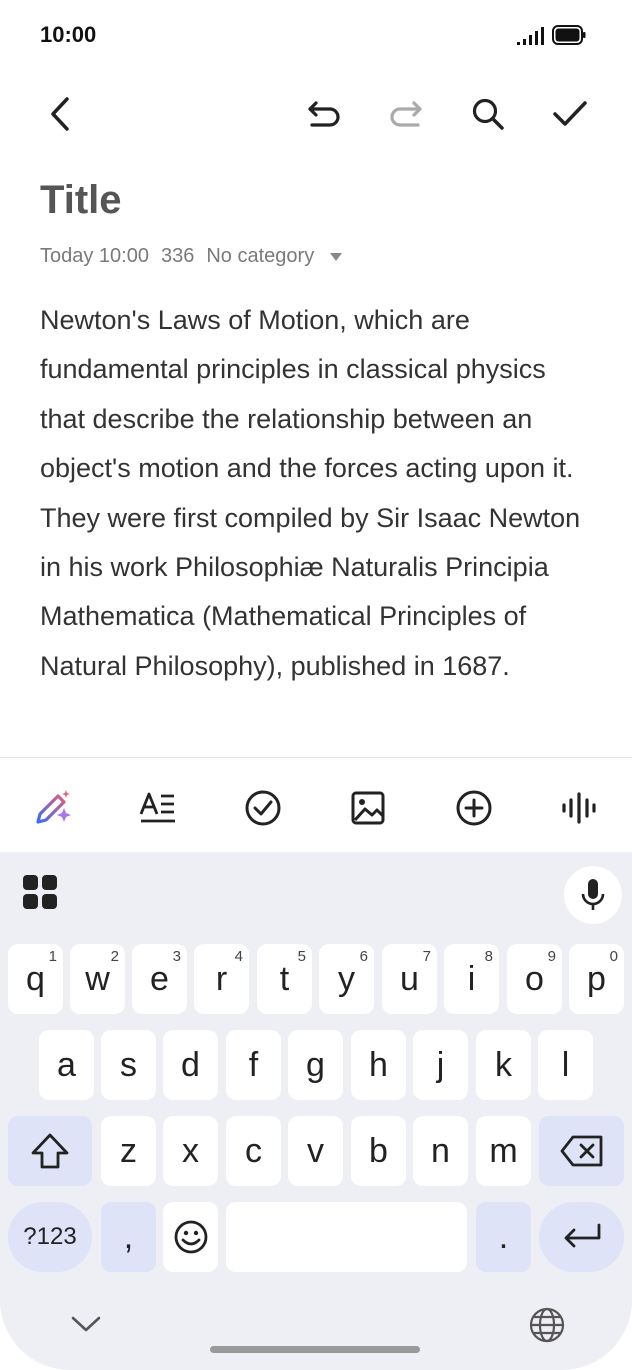  I want to click on note-char-count: 336, so click(177, 256).